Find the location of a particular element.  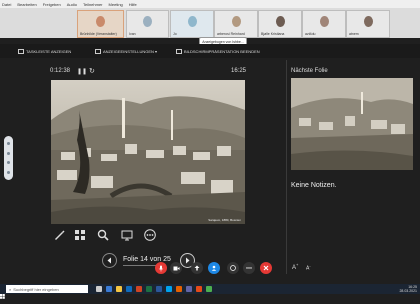

menu-share: Freigeben is located at coordinates (52, 4).